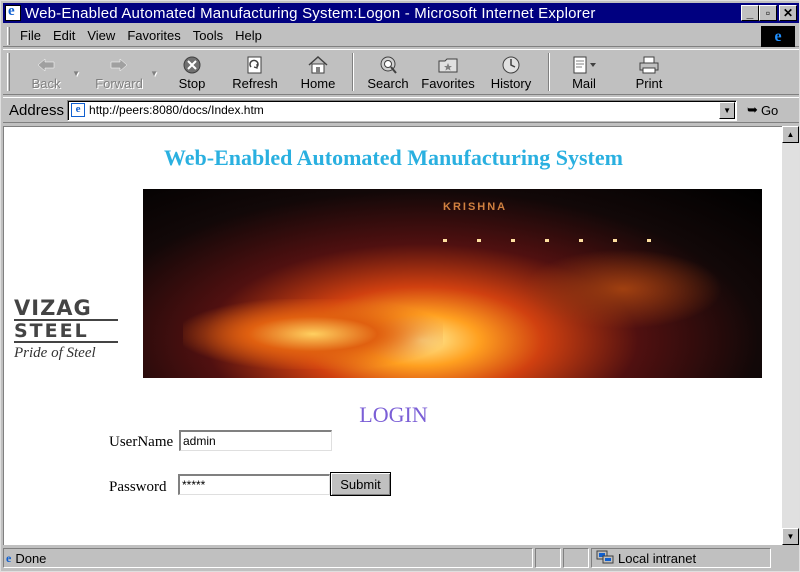 The height and width of the screenshot is (572, 800). Describe the element at coordinates (778, 36) in the screenshot. I see `ie-throbber-logo: e` at that location.